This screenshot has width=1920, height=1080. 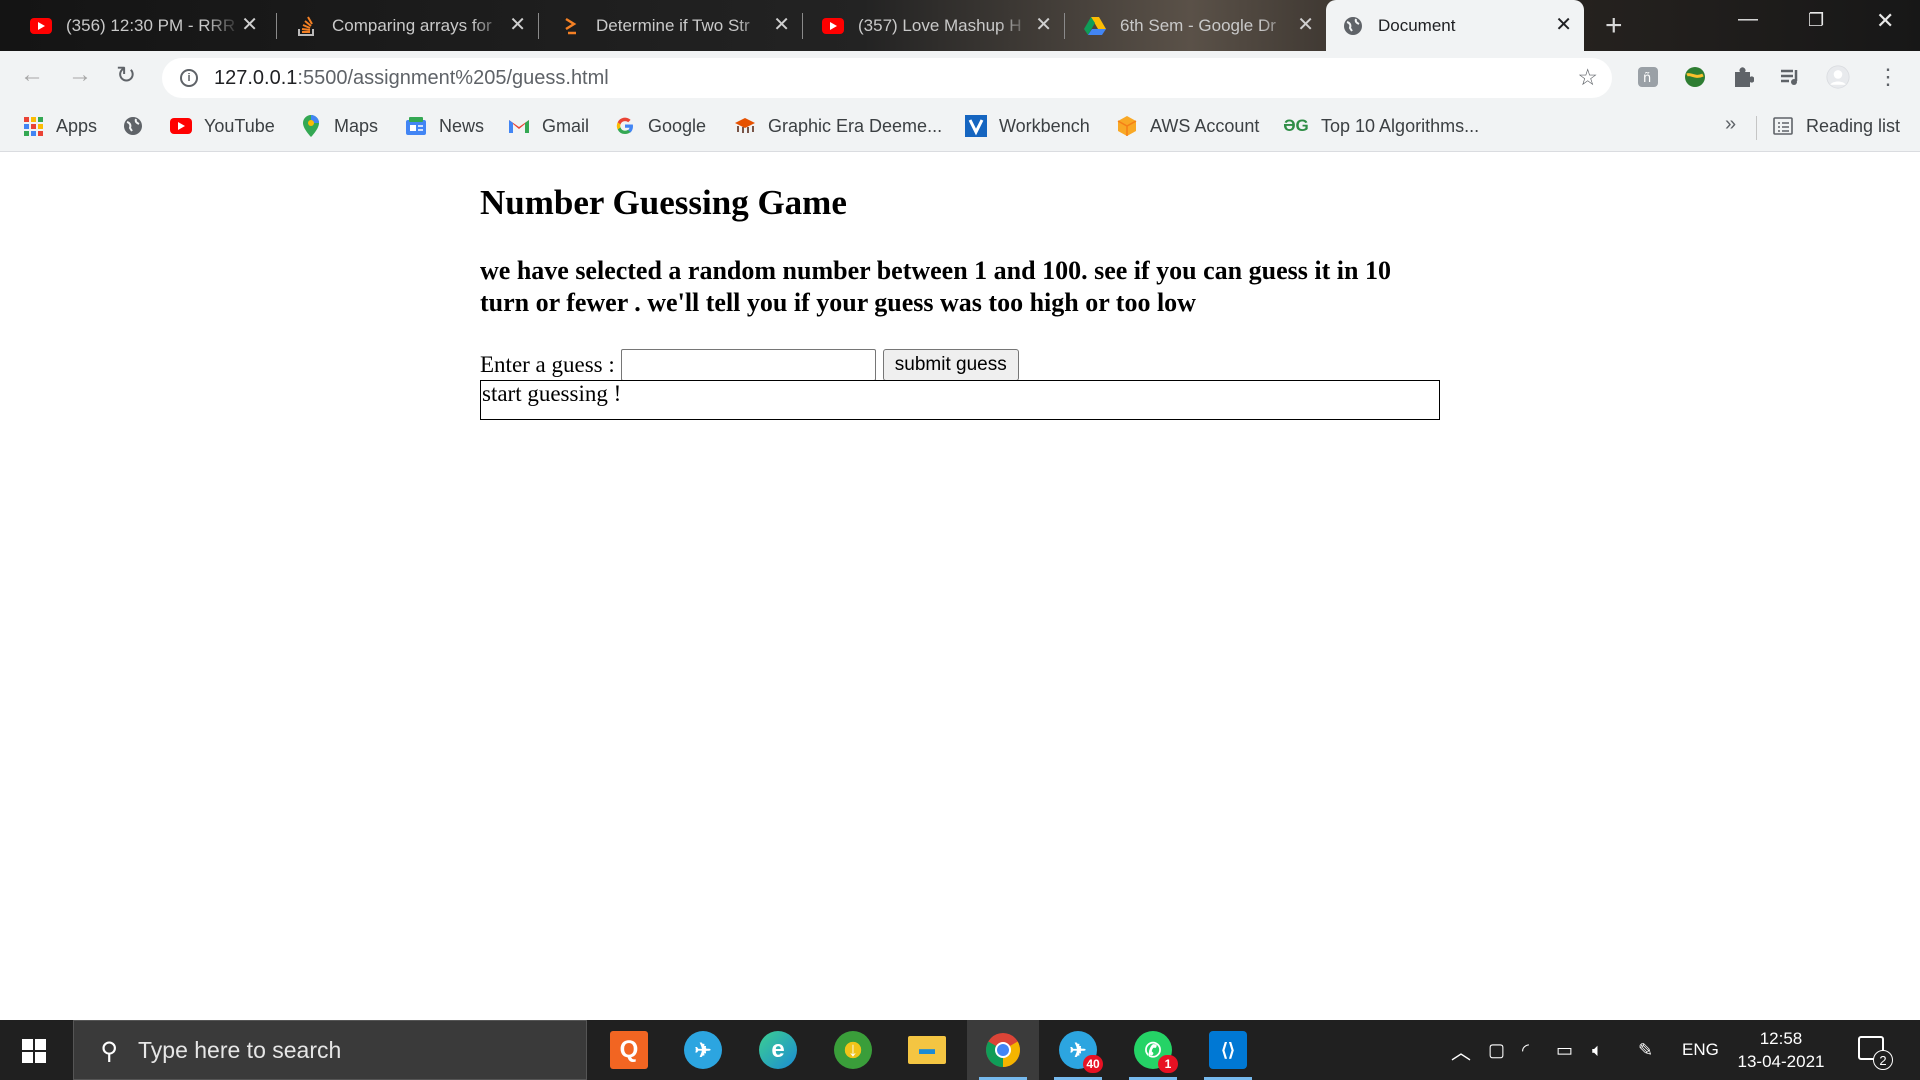 I want to click on reload-icon: ↻, so click(x=126, y=75).